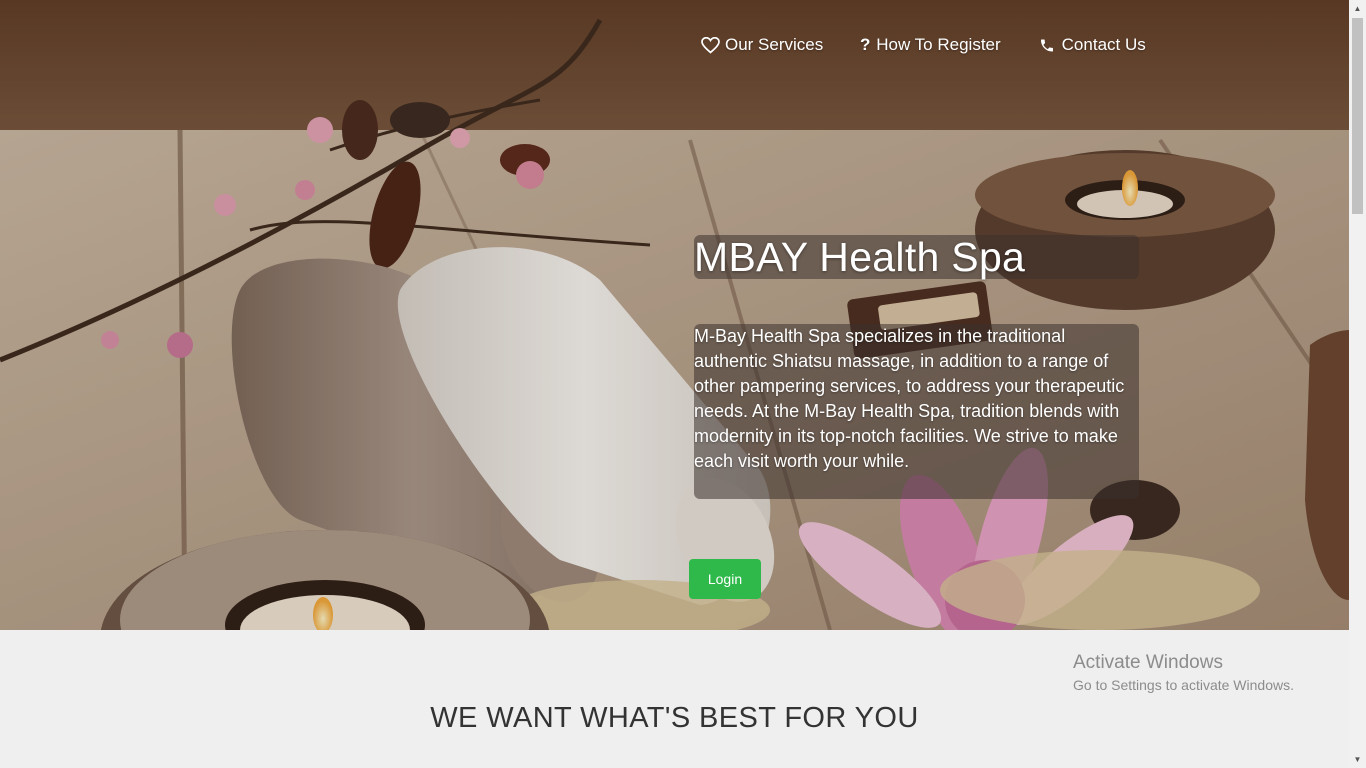 The image size is (1366, 768). I want to click on scrollbar-thumb, so click(1357, 116).